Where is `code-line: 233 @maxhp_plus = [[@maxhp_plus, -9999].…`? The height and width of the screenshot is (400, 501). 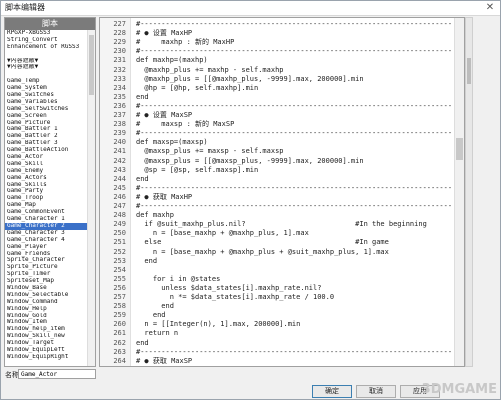 code-line: 233 @maxhp_plus = [[@maxhp_plus, -9999].… is located at coordinates (282, 80).